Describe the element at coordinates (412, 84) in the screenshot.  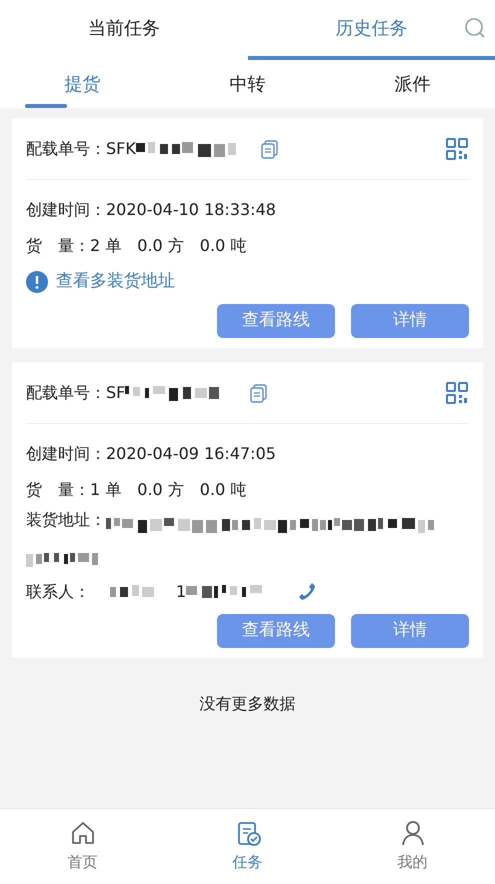
I see `category-tab: 派件` at that location.